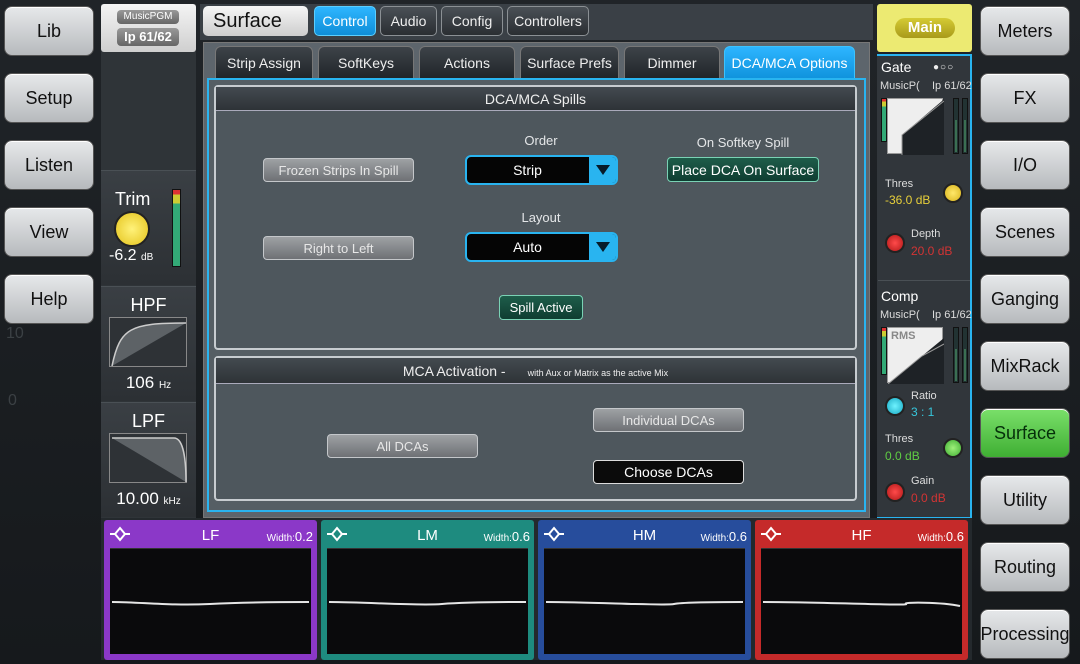 The image size is (1080, 664). I want to click on tab-control: Control, so click(345, 21).